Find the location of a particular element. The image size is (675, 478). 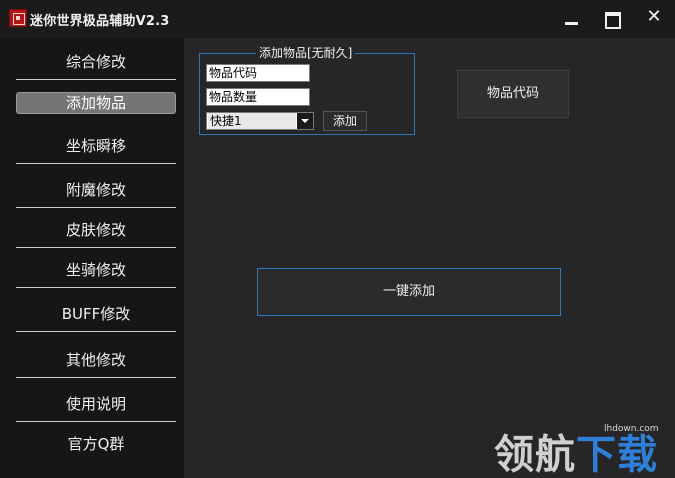

sidebar-item-general: 综合修改 is located at coordinates (96, 62).